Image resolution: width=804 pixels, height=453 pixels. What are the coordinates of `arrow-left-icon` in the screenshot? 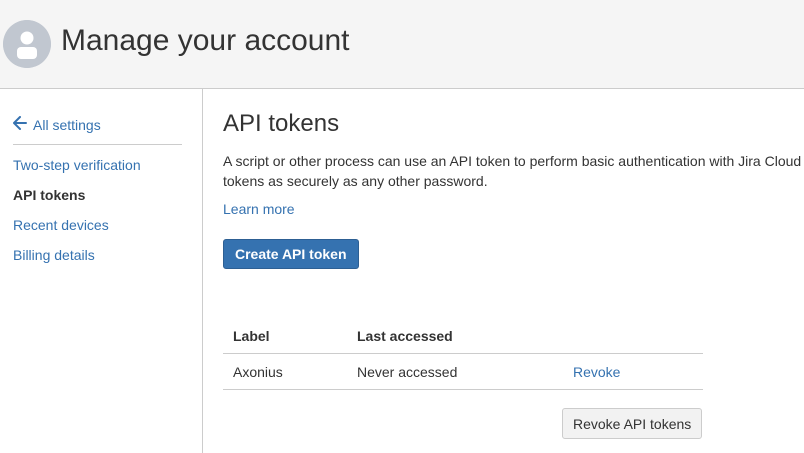 It's located at (20, 124).